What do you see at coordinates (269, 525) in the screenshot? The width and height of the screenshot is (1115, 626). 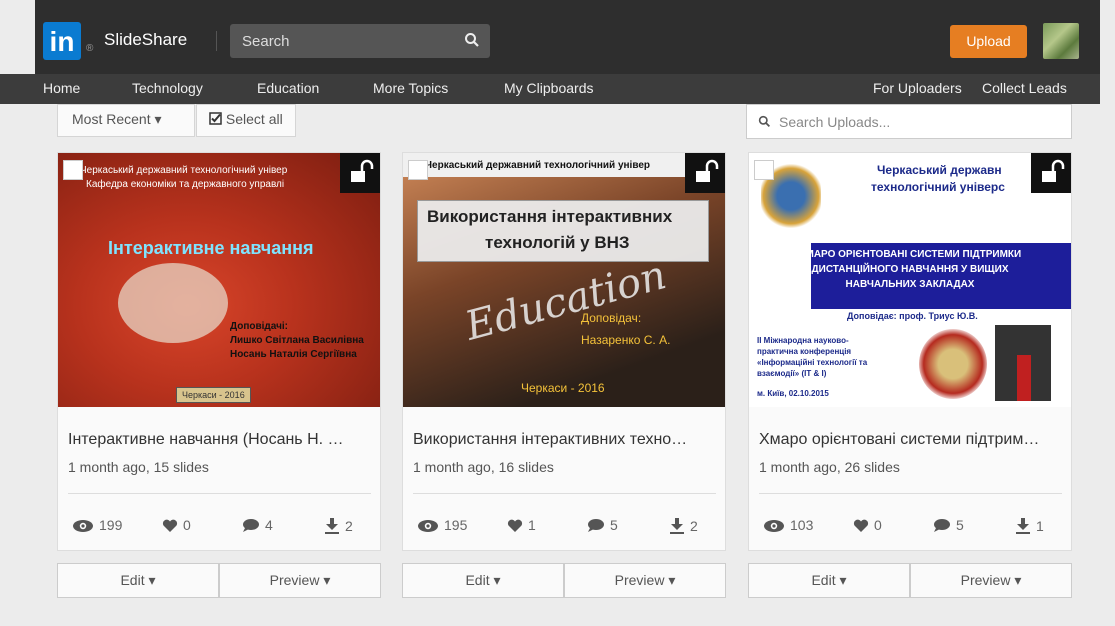 I see `comments-count: 4` at bounding box center [269, 525].